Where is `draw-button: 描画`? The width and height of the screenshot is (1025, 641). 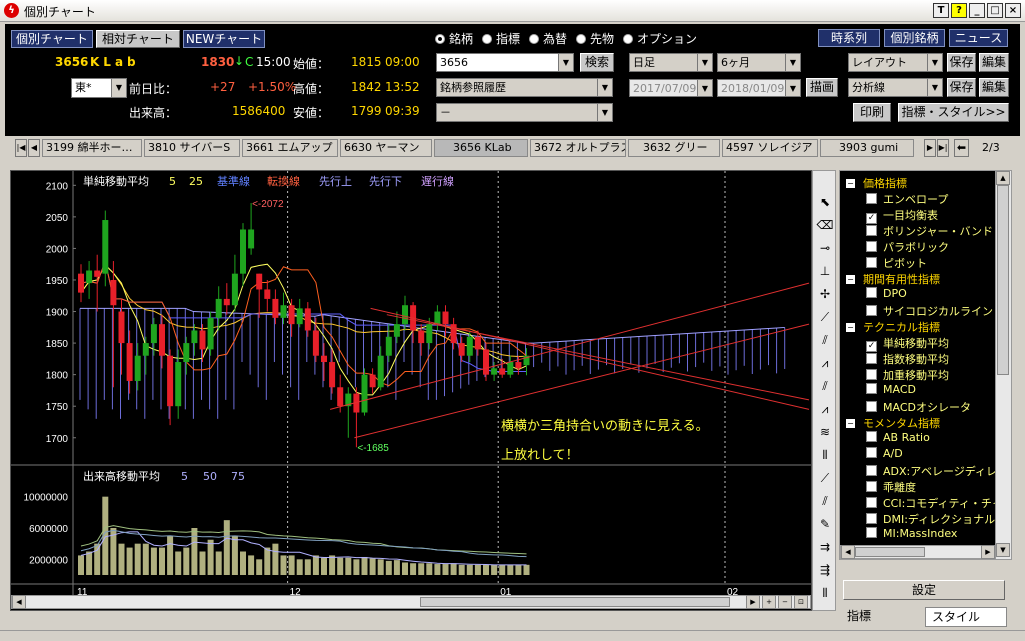
draw-button: 描画 is located at coordinates (822, 87).